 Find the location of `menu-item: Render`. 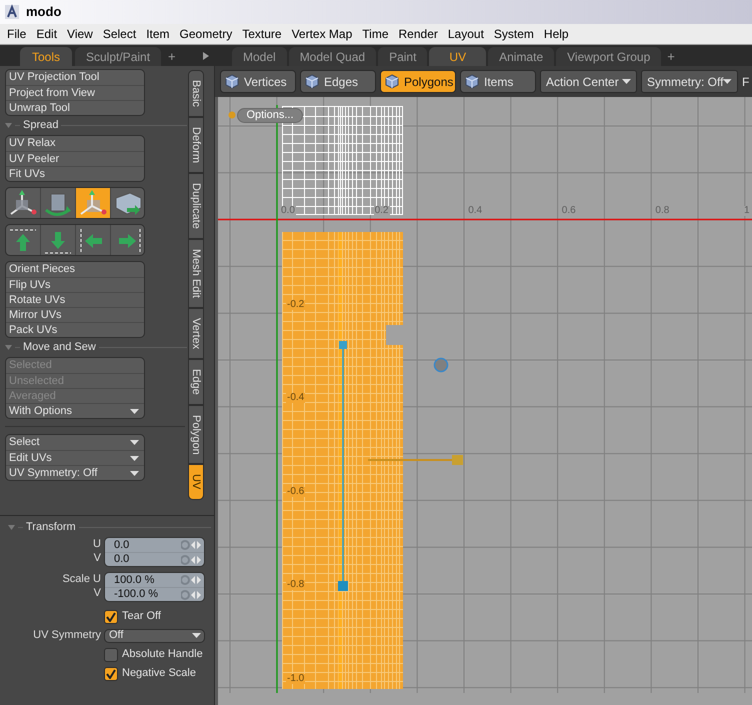

menu-item: Render is located at coordinates (418, 34).